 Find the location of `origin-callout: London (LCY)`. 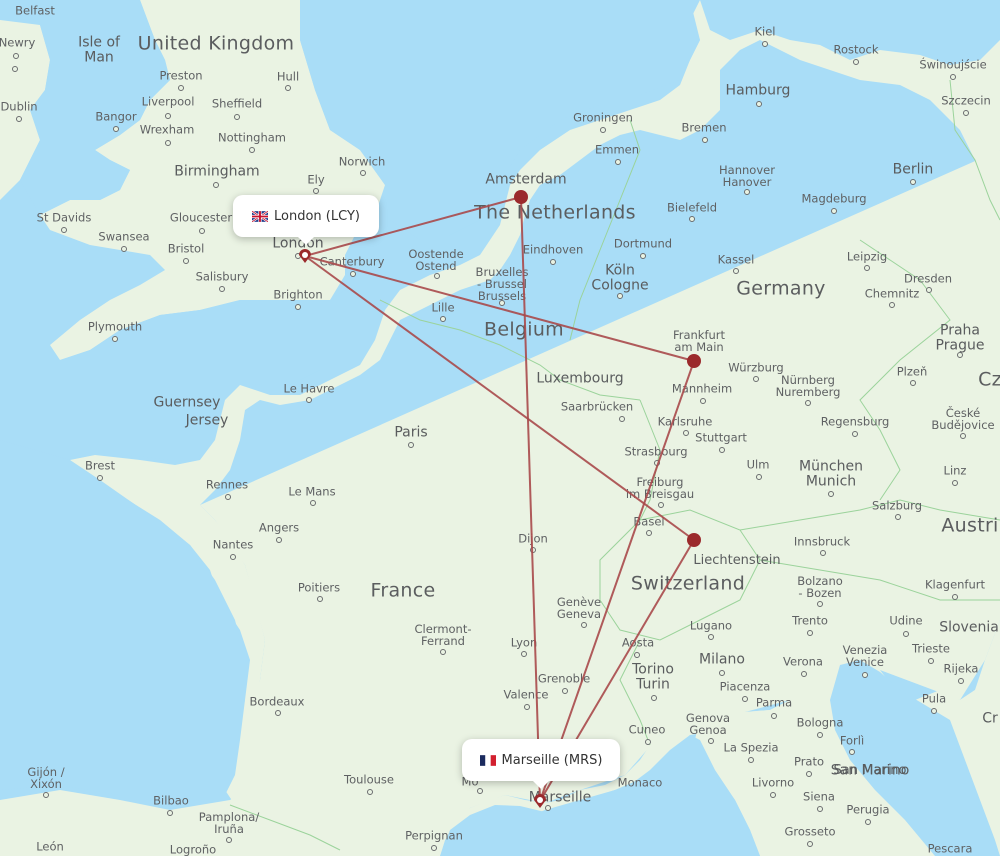

origin-callout: London (LCY) is located at coordinates (306, 220).